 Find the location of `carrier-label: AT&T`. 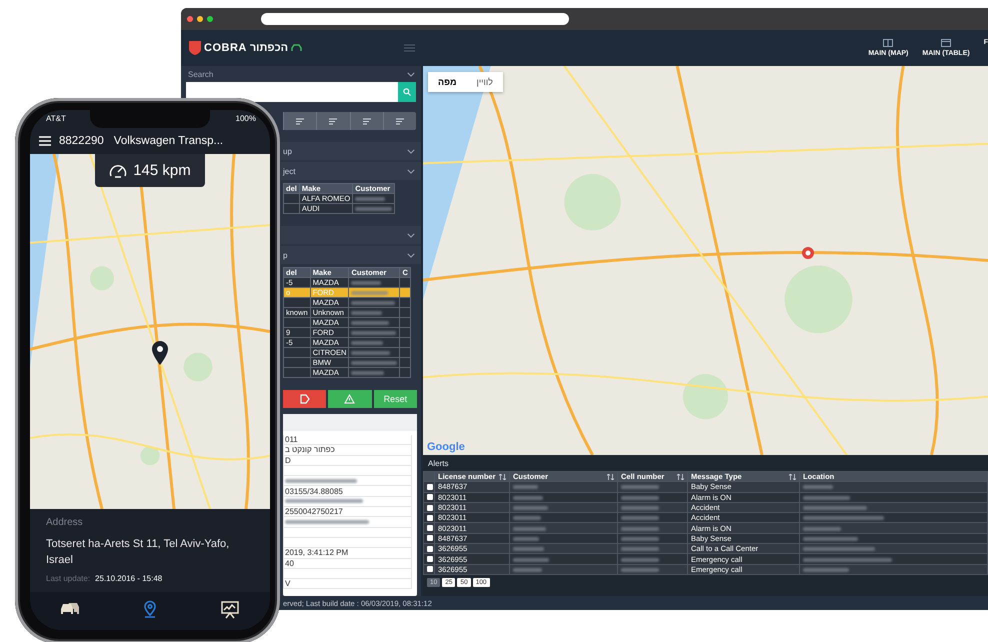

carrier-label: AT&T is located at coordinates (56, 118).